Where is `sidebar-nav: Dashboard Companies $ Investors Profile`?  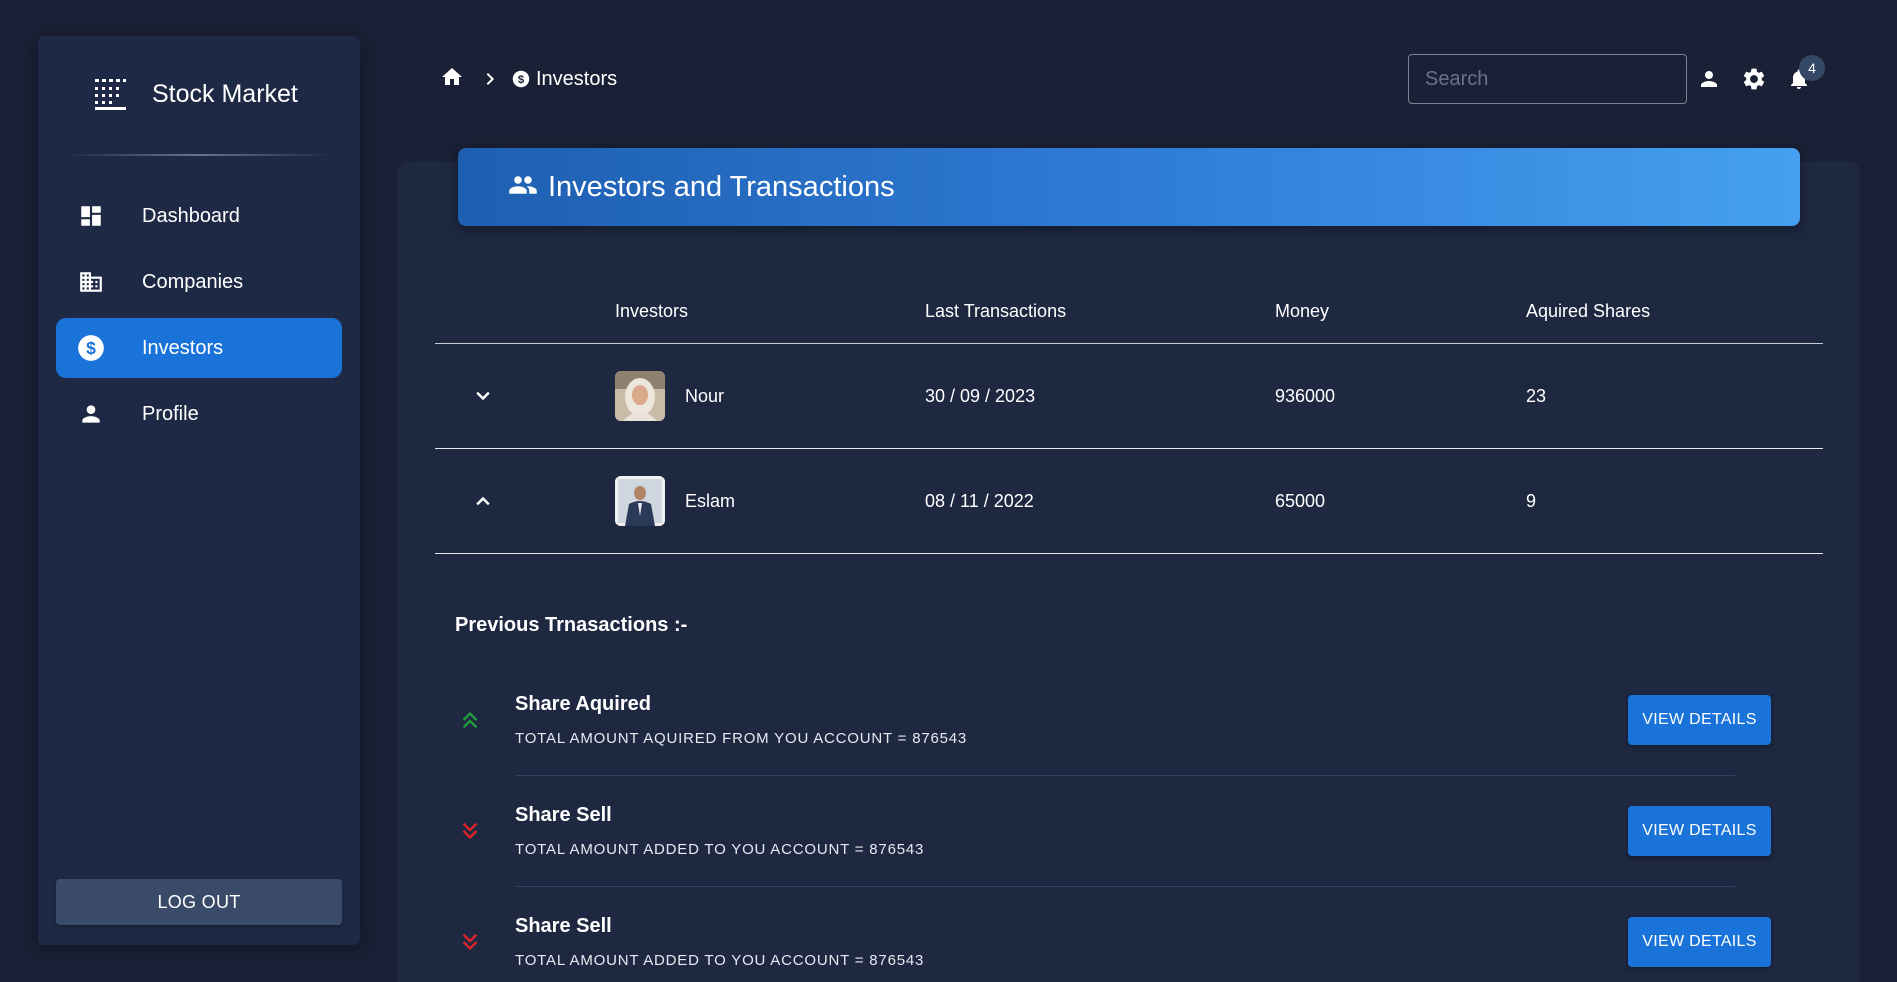 sidebar-nav: Dashboard Companies $ Investors Profile is located at coordinates (199, 318).